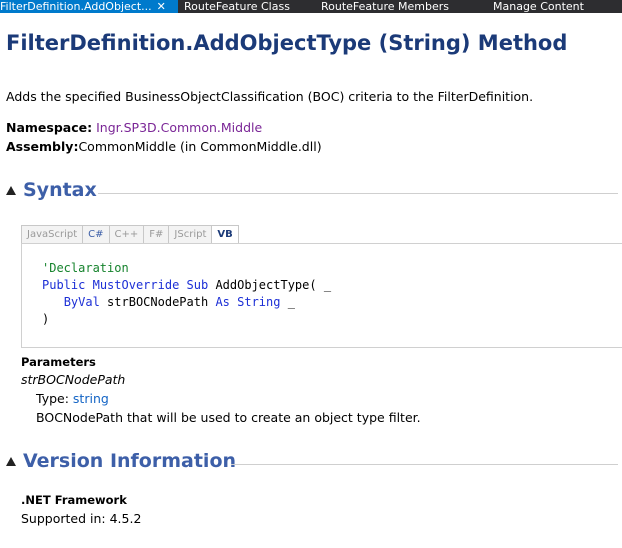  I want to click on code-method-signature: AddObjectType( _, so click(273, 285).